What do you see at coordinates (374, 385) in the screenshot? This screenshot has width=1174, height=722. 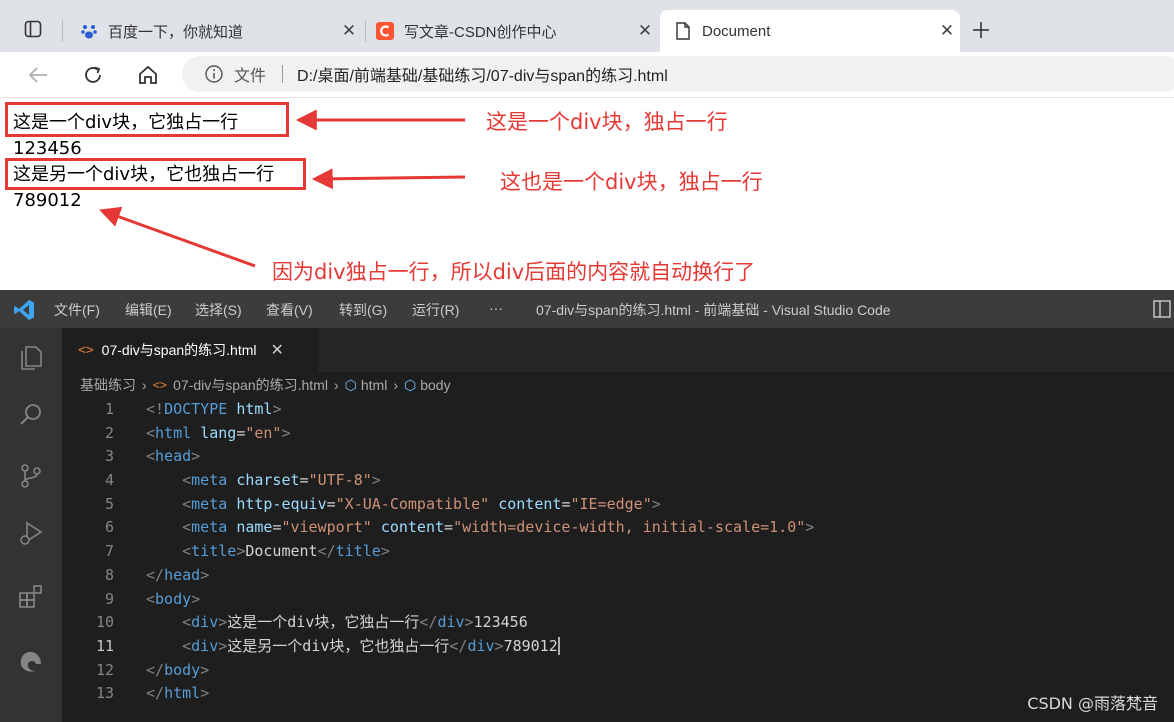 I see `breadcrumb-html: html` at bounding box center [374, 385].